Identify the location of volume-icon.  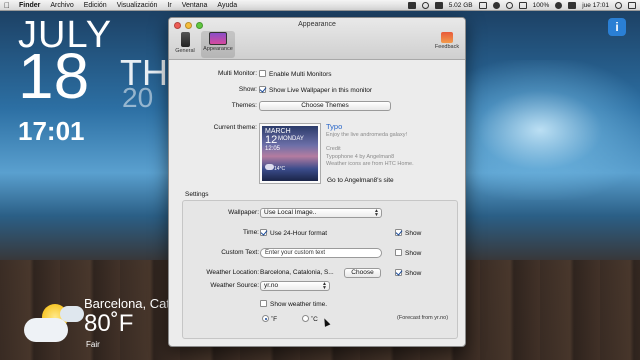
(572, 5).